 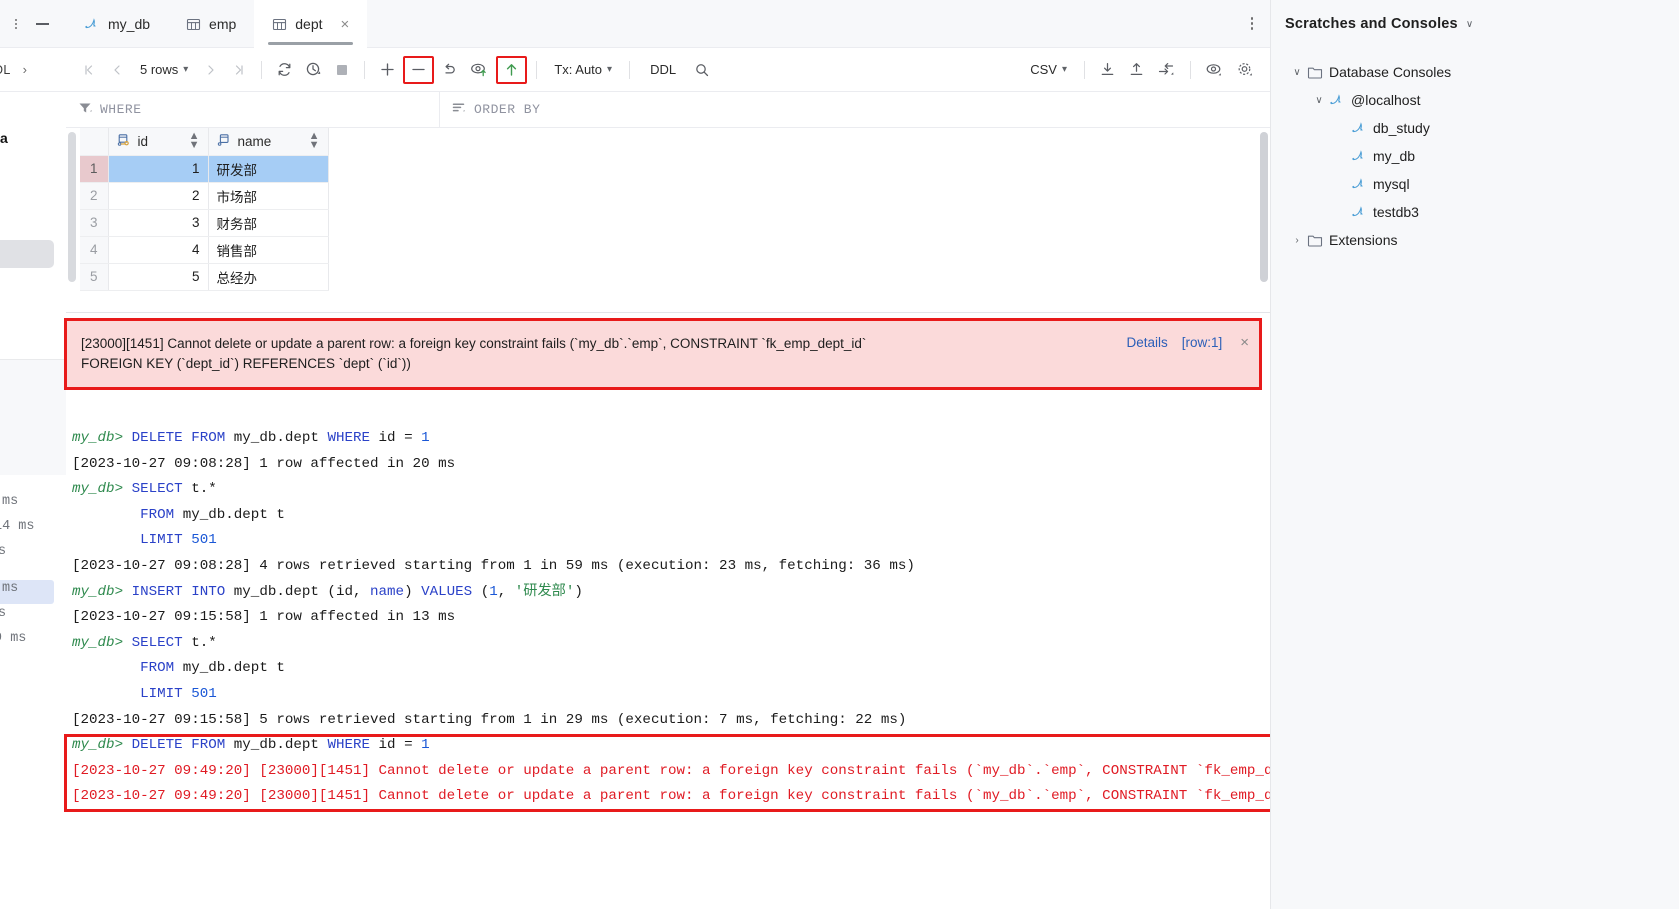 I want to click on column-header-name: name ▲ ▼, so click(x=268, y=142).